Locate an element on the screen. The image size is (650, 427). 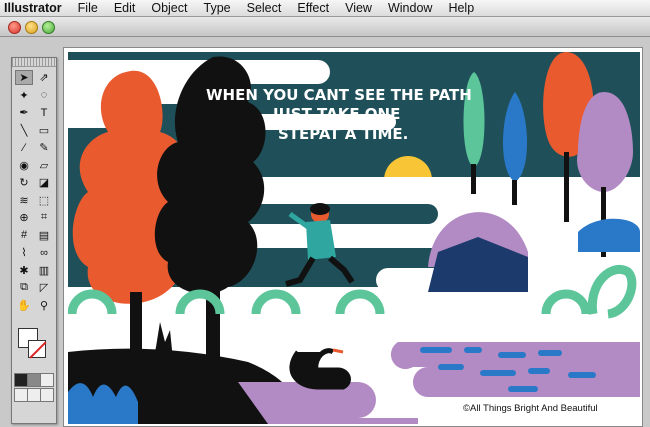
fill-stroke-swatches is located at coordinates (33, 345).